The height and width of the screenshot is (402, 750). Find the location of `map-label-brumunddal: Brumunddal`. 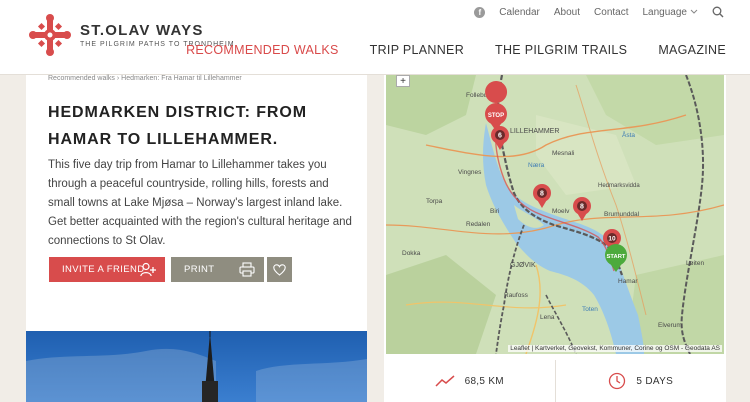

map-label-brumunddal: Brumunddal is located at coordinates (622, 214).